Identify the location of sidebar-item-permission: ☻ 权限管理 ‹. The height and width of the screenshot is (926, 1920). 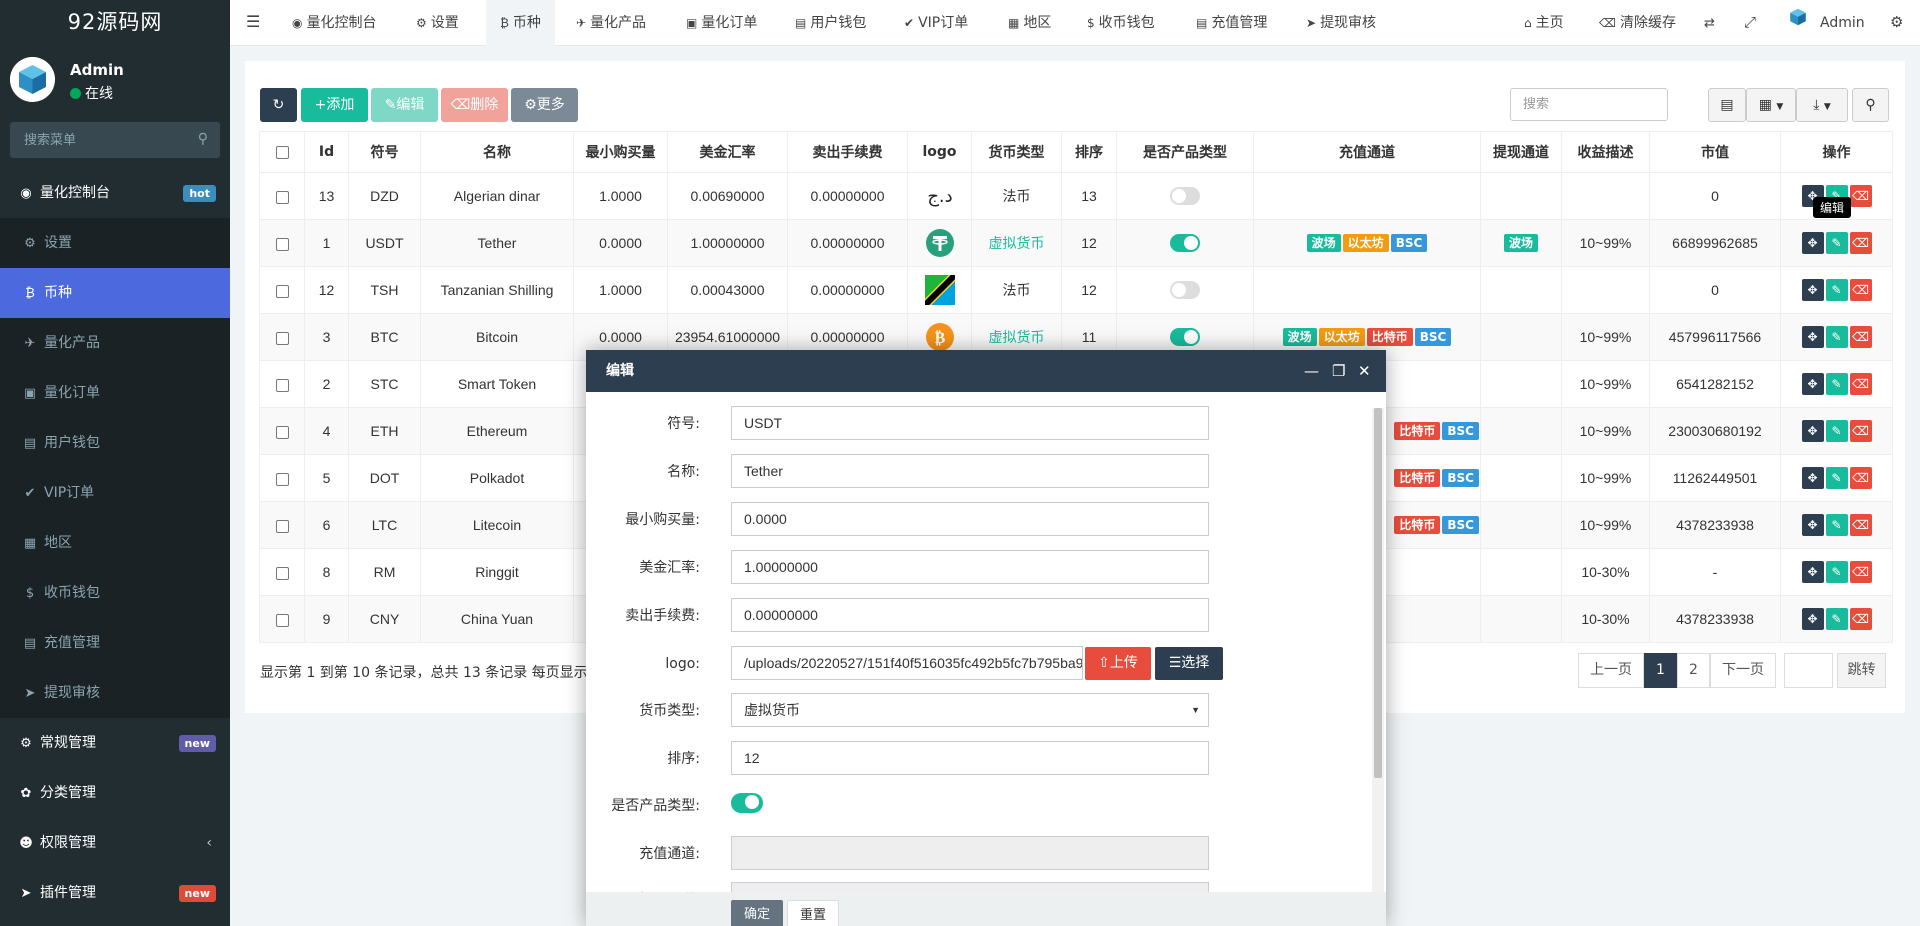
(115, 843).